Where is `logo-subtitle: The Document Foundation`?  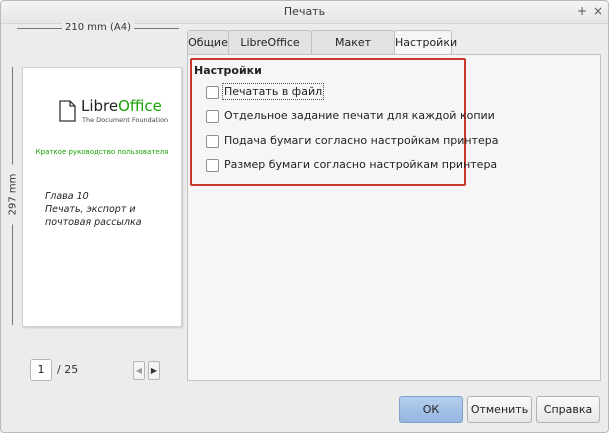 logo-subtitle: The Document Foundation is located at coordinates (125, 120).